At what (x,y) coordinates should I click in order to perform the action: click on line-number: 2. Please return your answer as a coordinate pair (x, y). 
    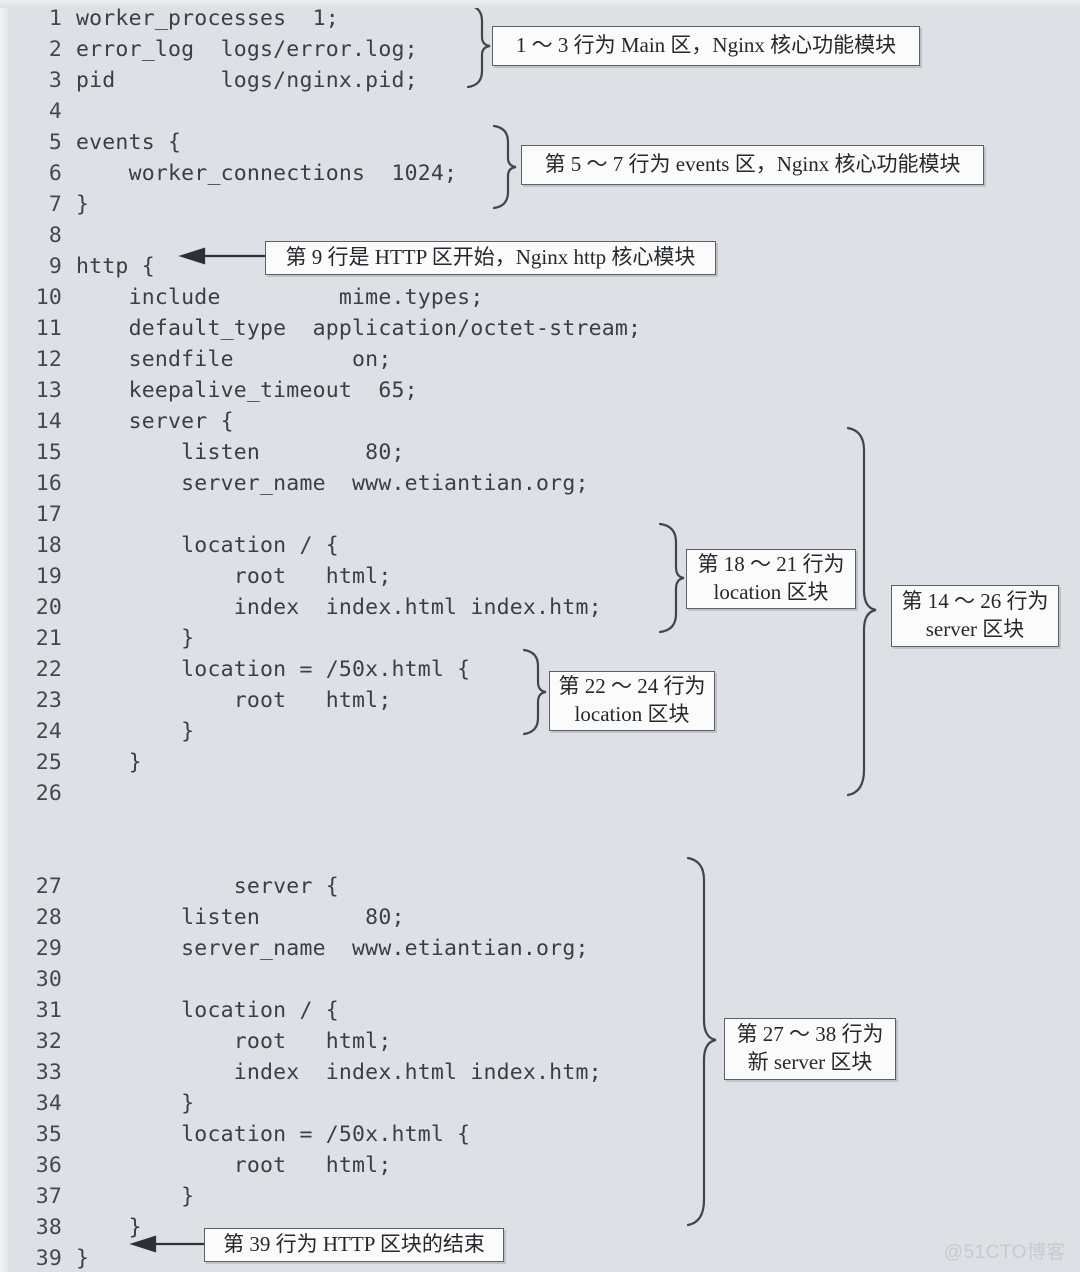
    Looking at the image, I should click on (55, 49).